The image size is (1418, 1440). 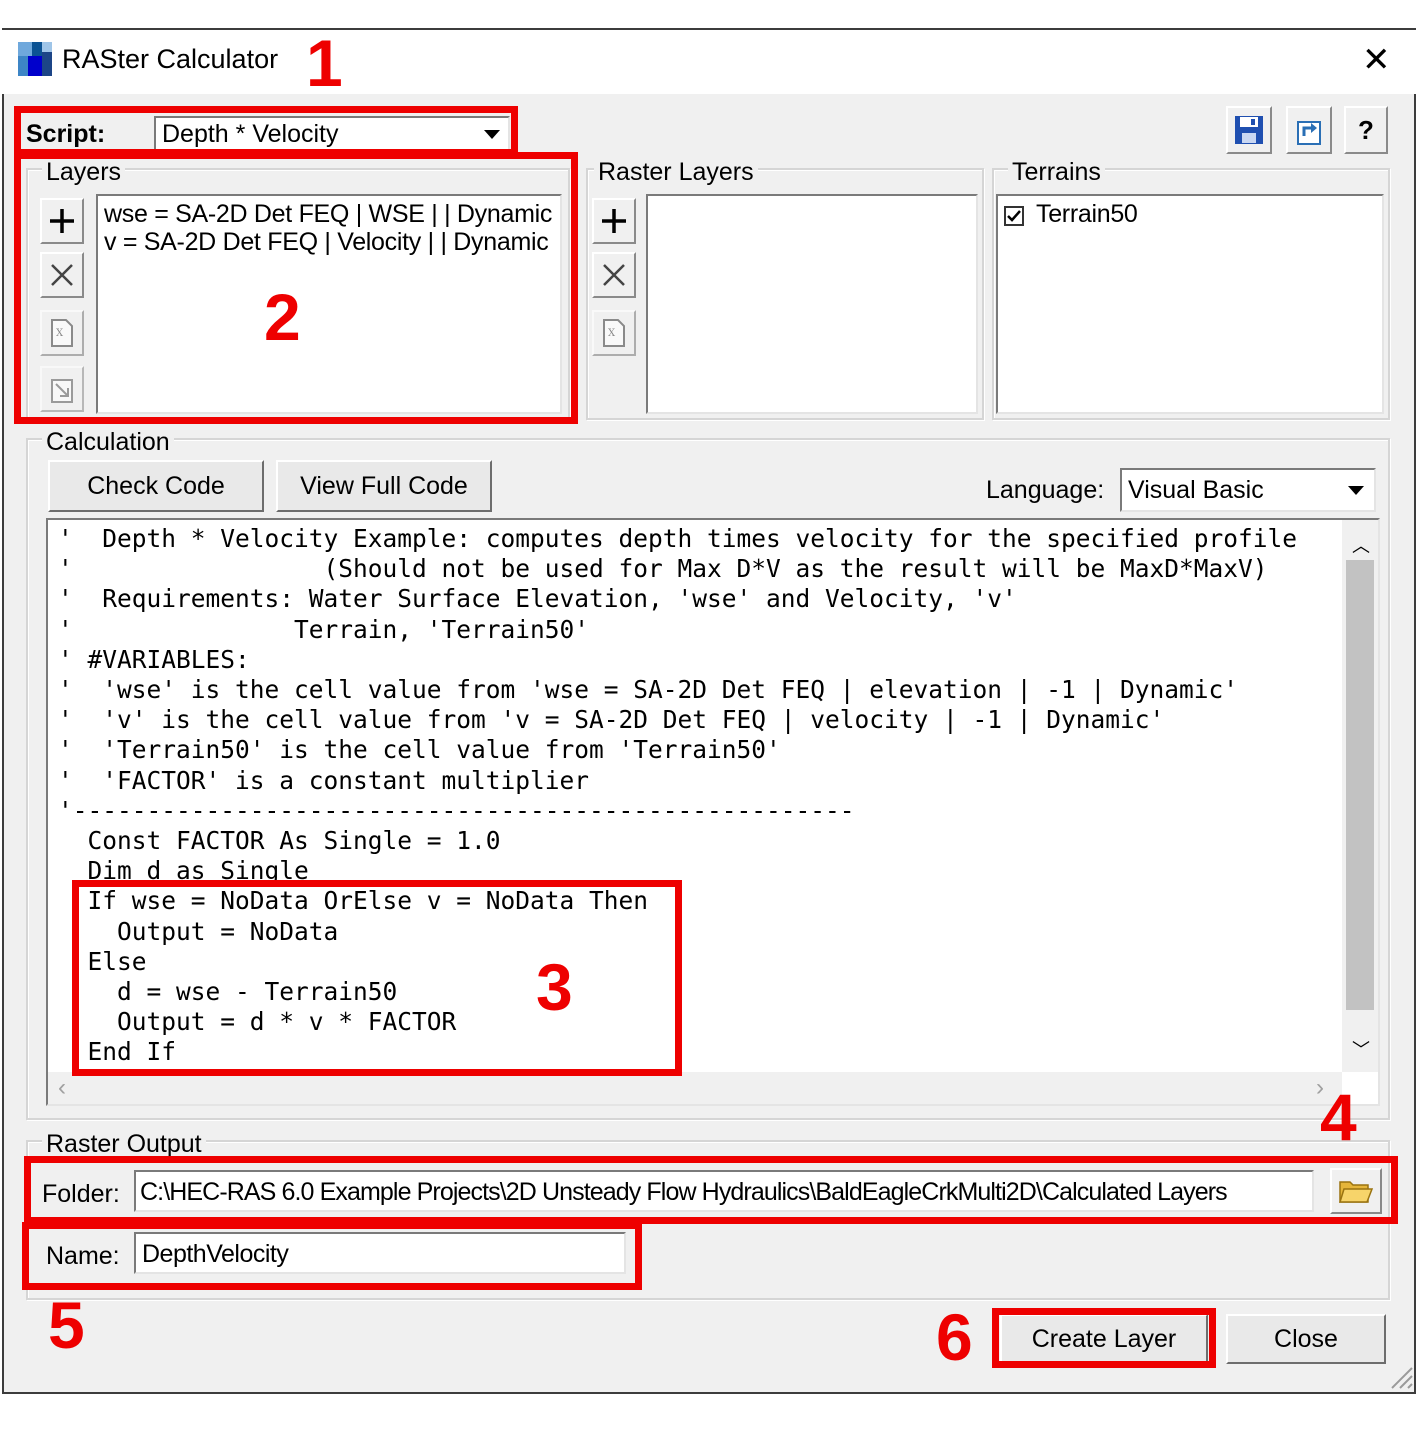 I want to click on scroll-left-icon: ‹, so click(x=62, y=1088).